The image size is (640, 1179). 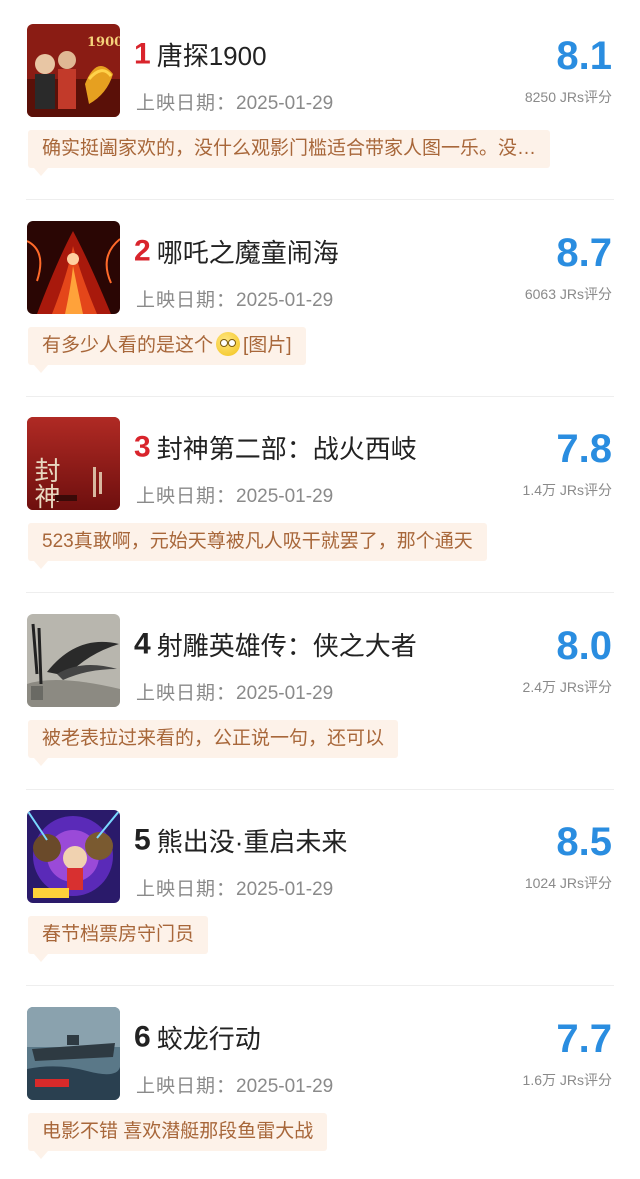 I want to click on movie-title-row: 2 哪吒之魔童闹海, so click(x=236, y=251).